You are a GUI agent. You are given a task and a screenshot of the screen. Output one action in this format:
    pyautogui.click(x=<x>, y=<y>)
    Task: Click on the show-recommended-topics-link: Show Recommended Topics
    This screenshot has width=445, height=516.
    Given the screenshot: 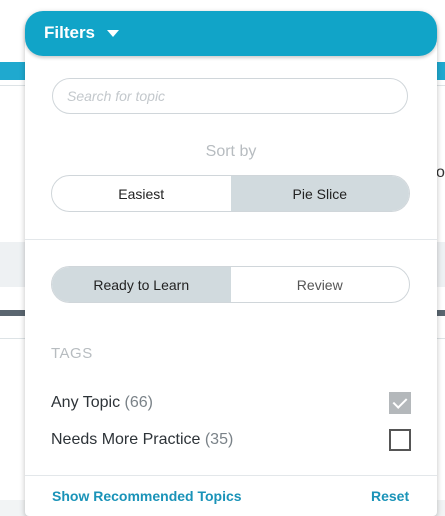 What is the action you would take?
    pyautogui.click(x=147, y=496)
    